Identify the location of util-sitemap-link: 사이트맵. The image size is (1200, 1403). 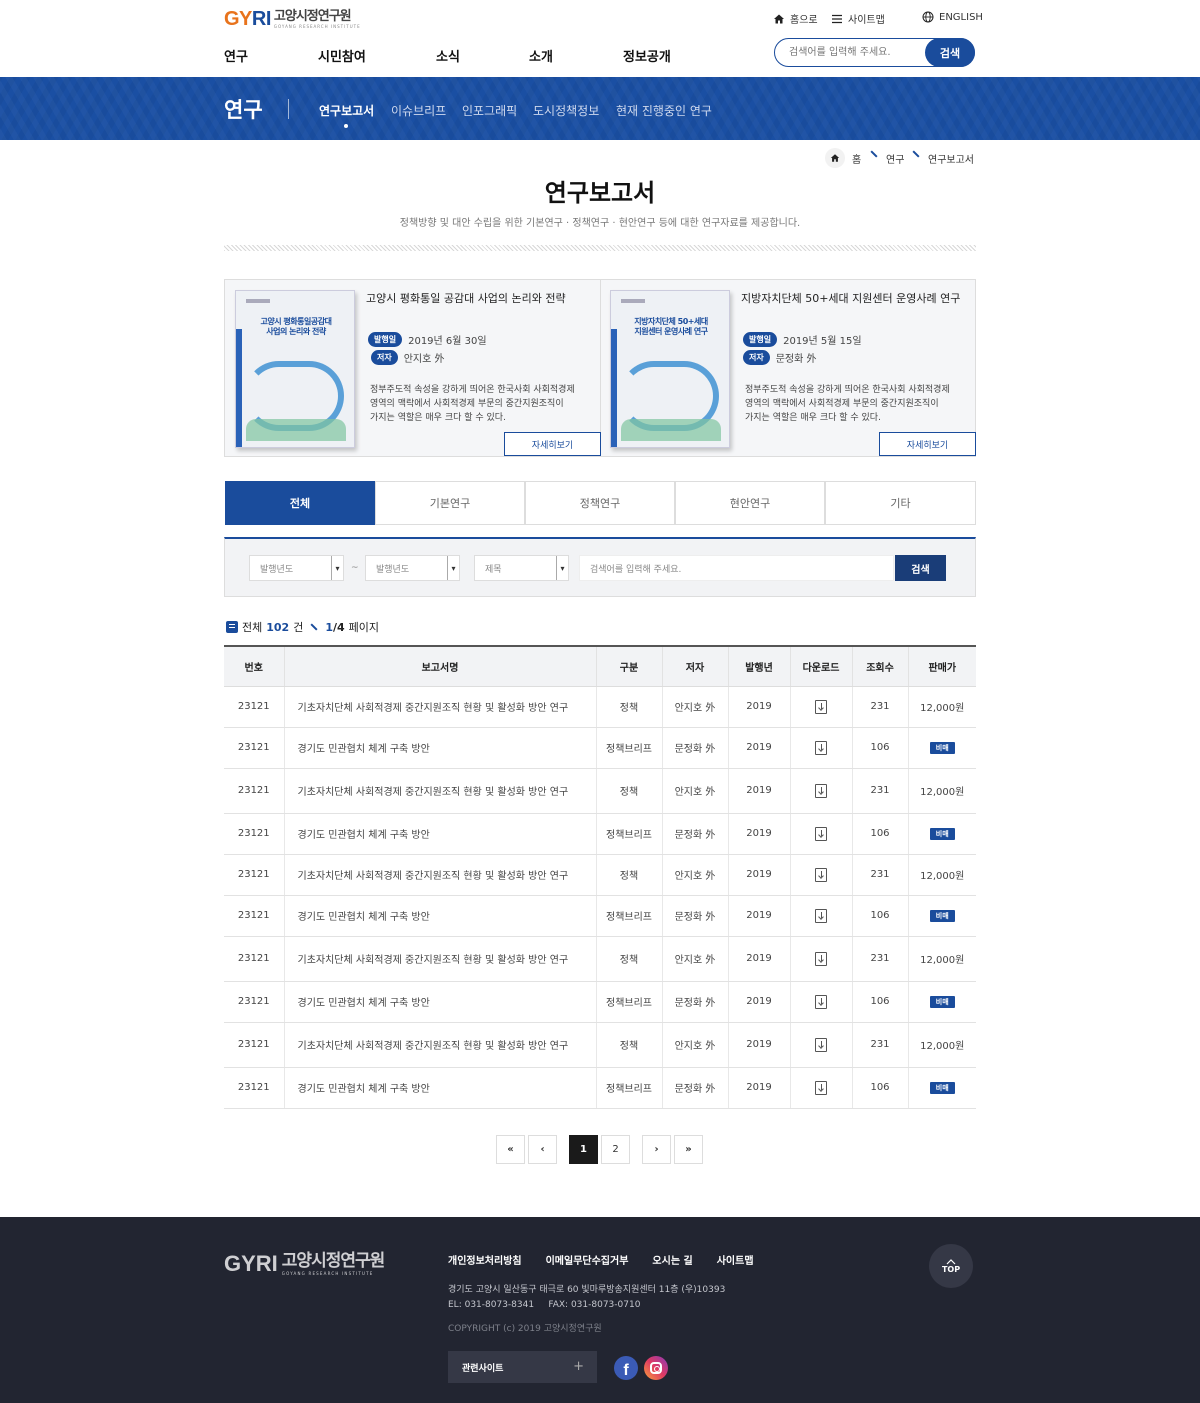
(858, 18).